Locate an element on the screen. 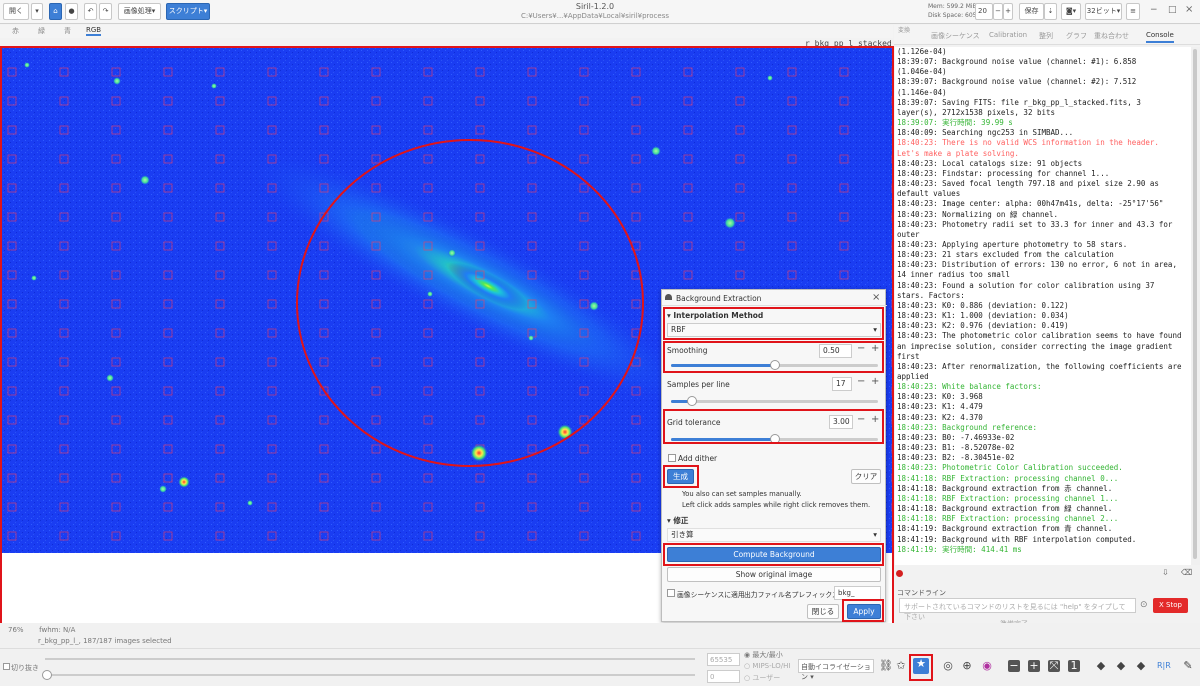 This screenshot has width=1200, height=686. zoom-one-icon: 1 is located at coordinates (1074, 666).